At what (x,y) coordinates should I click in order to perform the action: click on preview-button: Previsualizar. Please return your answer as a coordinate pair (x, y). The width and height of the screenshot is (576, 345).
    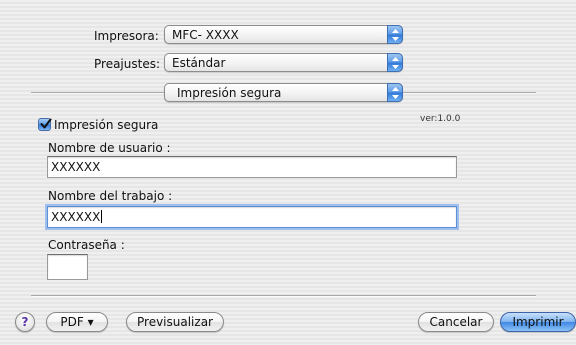
    Looking at the image, I should click on (175, 322).